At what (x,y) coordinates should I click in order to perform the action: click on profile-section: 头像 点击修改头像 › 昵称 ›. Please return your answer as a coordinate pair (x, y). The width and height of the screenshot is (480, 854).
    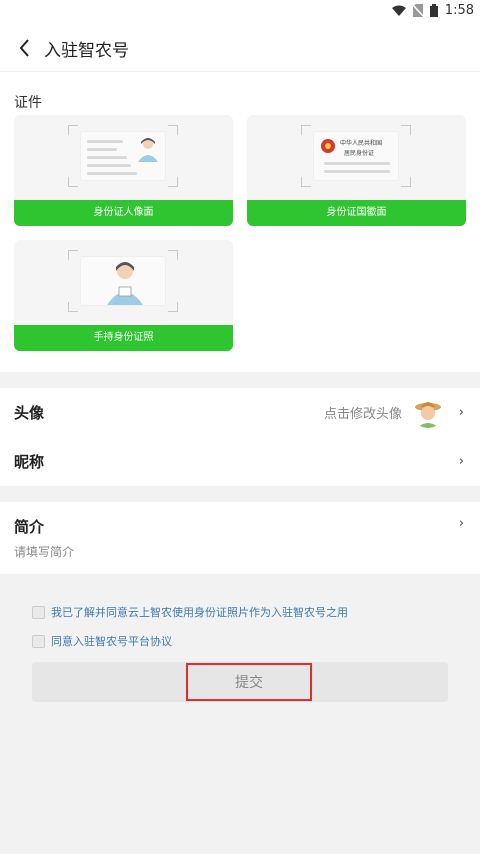
    Looking at the image, I should click on (240, 437).